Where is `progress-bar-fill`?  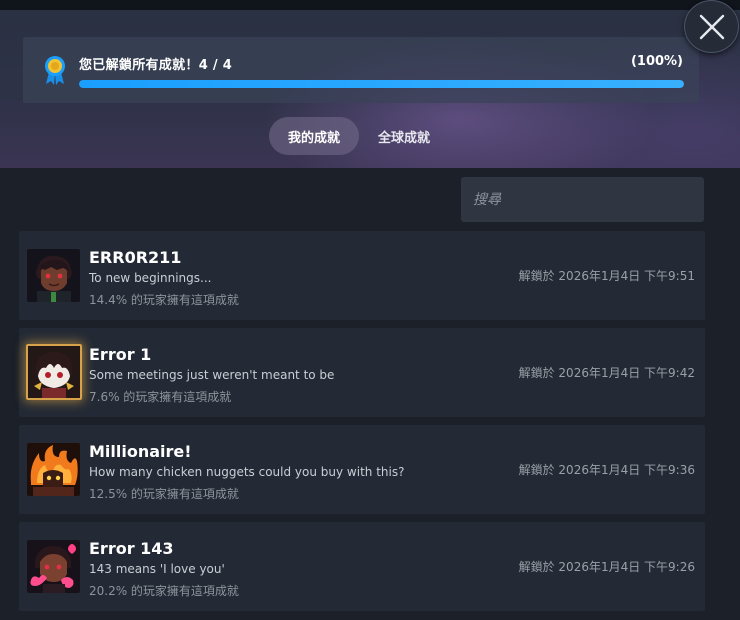
progress-bar-fill is located at coordinates (381, 84).